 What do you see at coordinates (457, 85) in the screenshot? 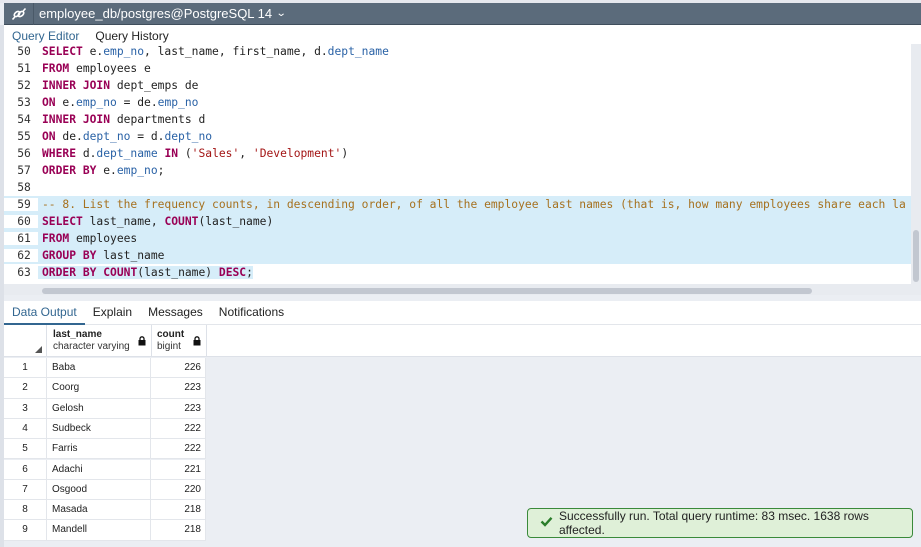
I see `editor-line: 52 INNER JOIN dept_emps de` at bounding box center [457, 85].